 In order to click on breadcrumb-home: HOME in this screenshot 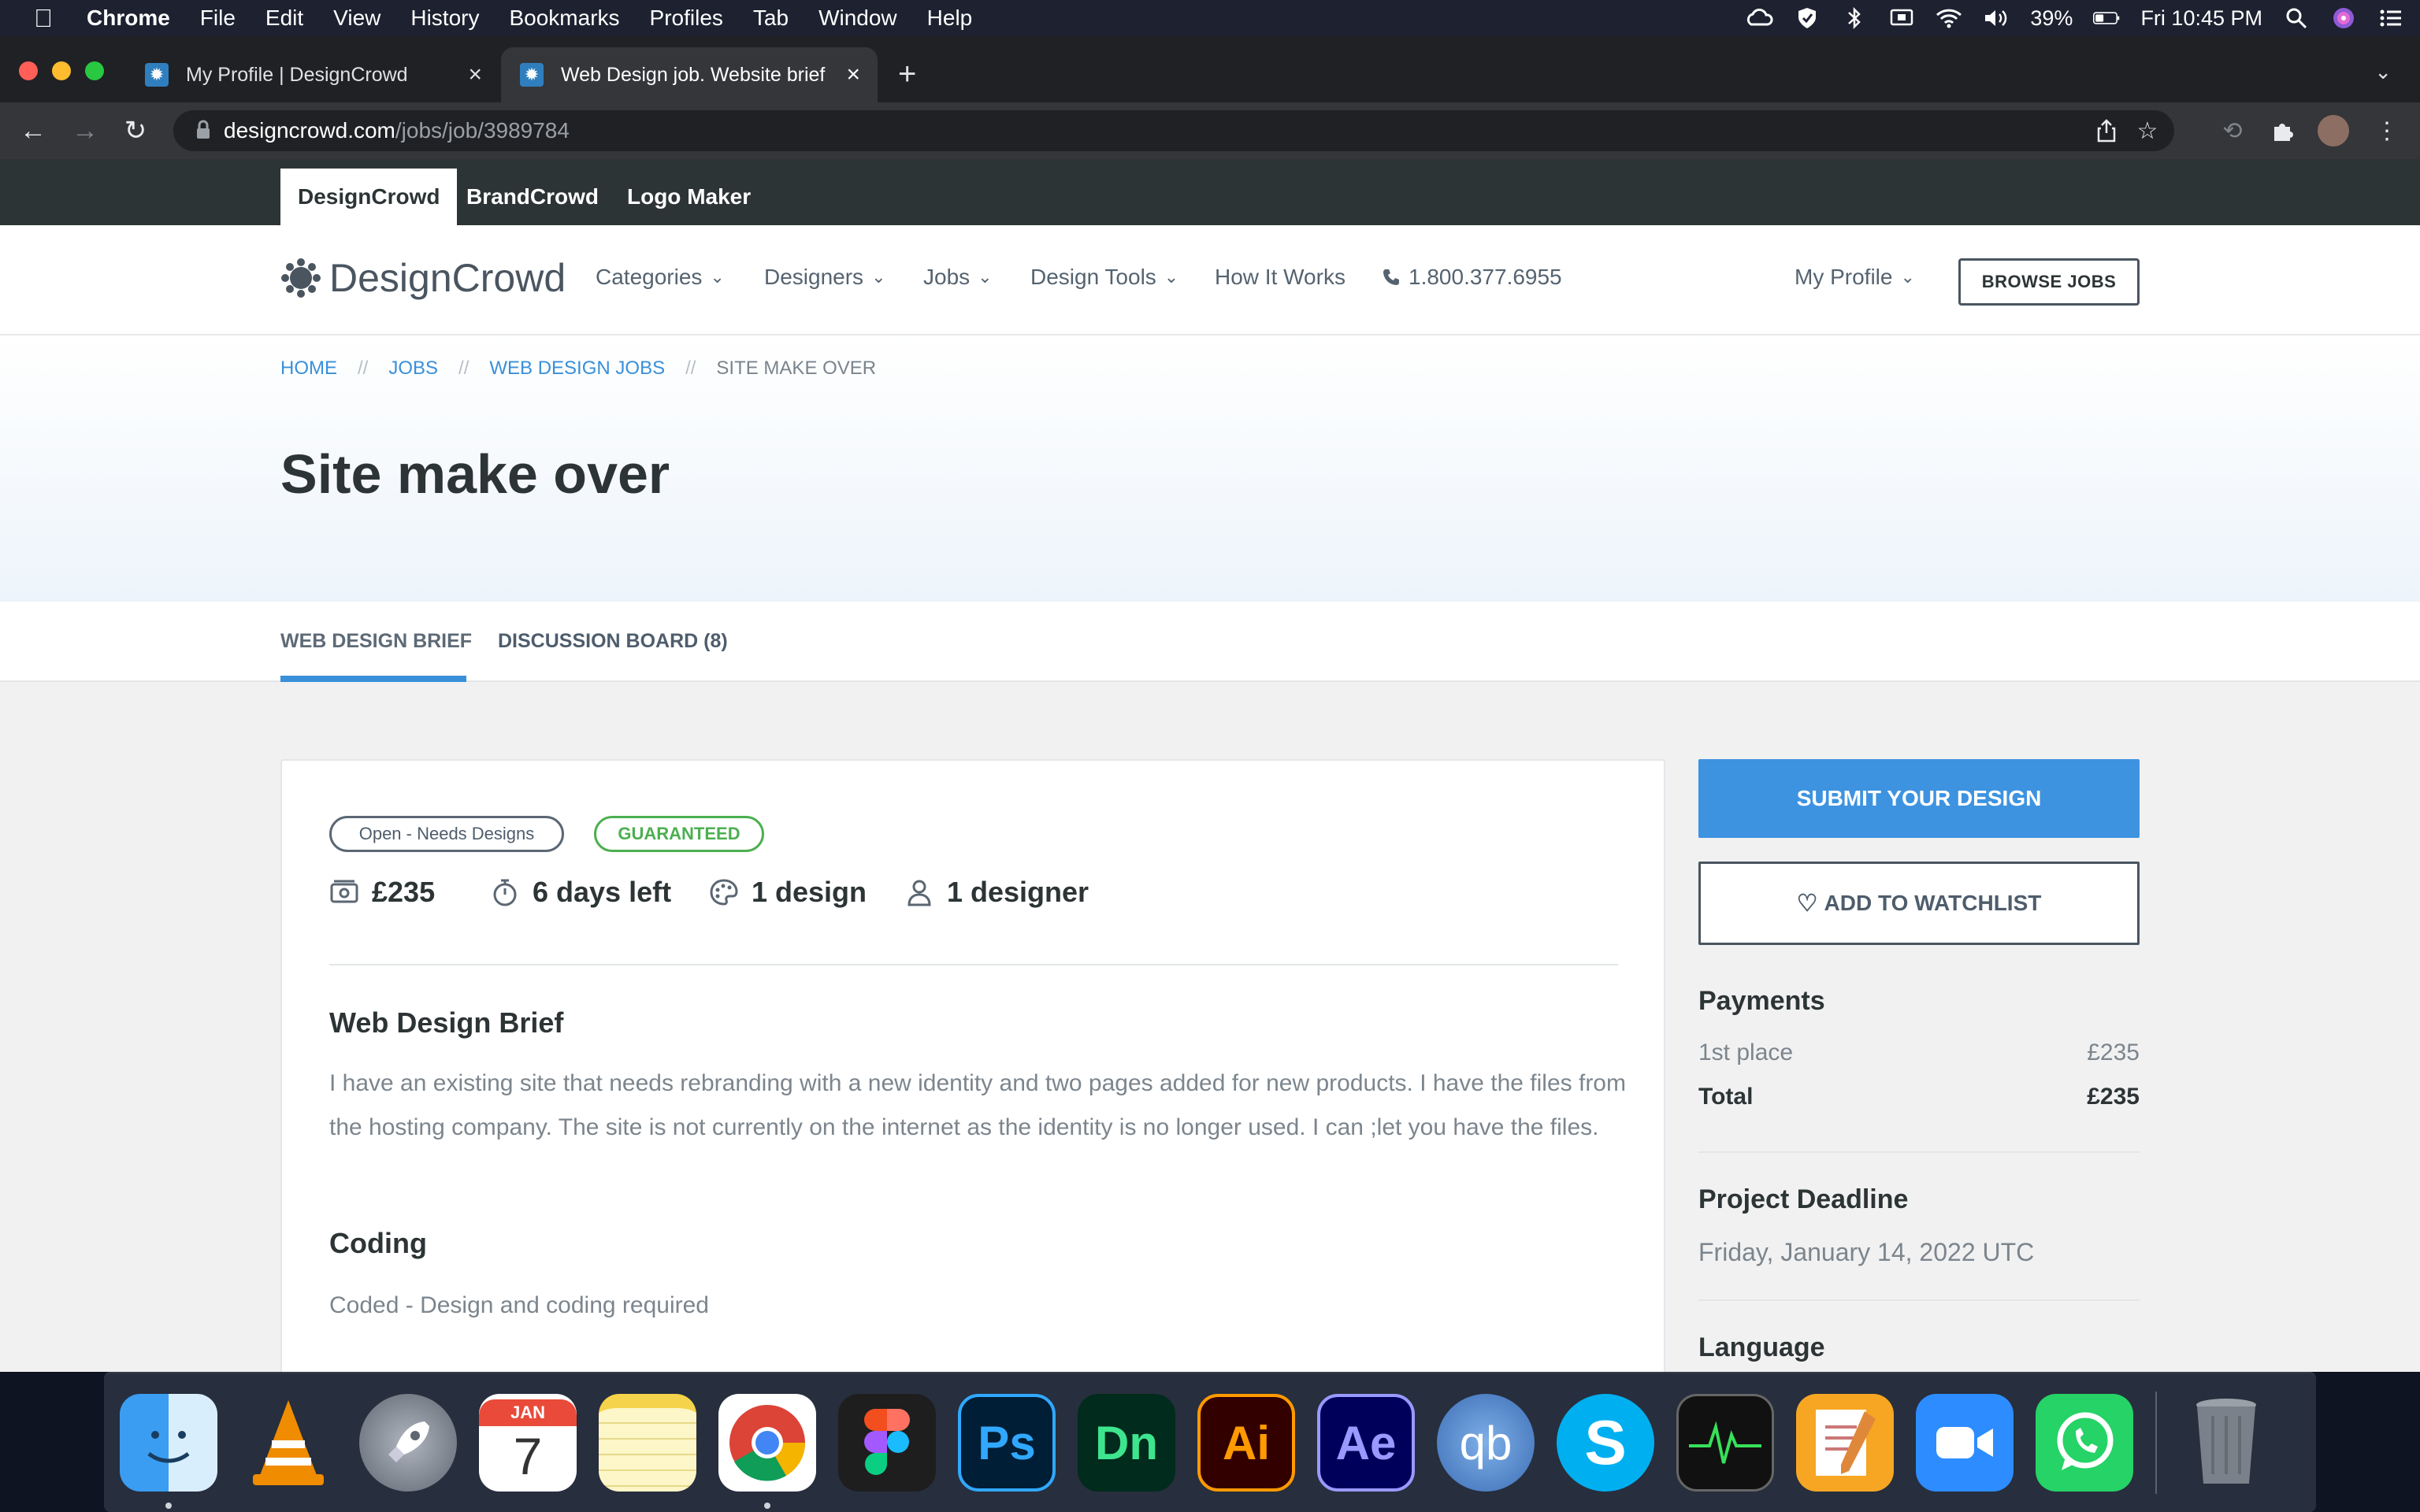, I will do `click(308, 369)`.